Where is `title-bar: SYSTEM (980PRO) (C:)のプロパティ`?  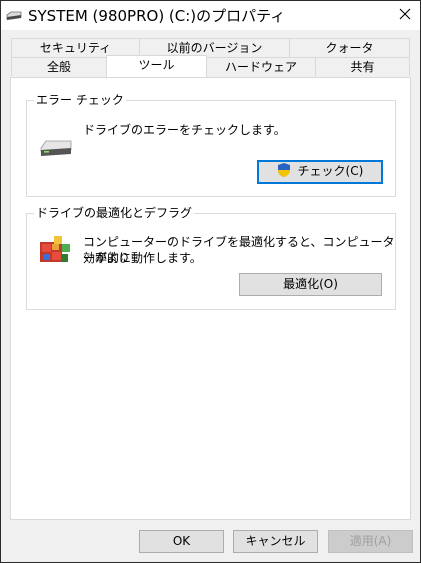
title-bar: SYSTEM (980PRO) (C:)のプロパティ is located at coordinates (210, 15).